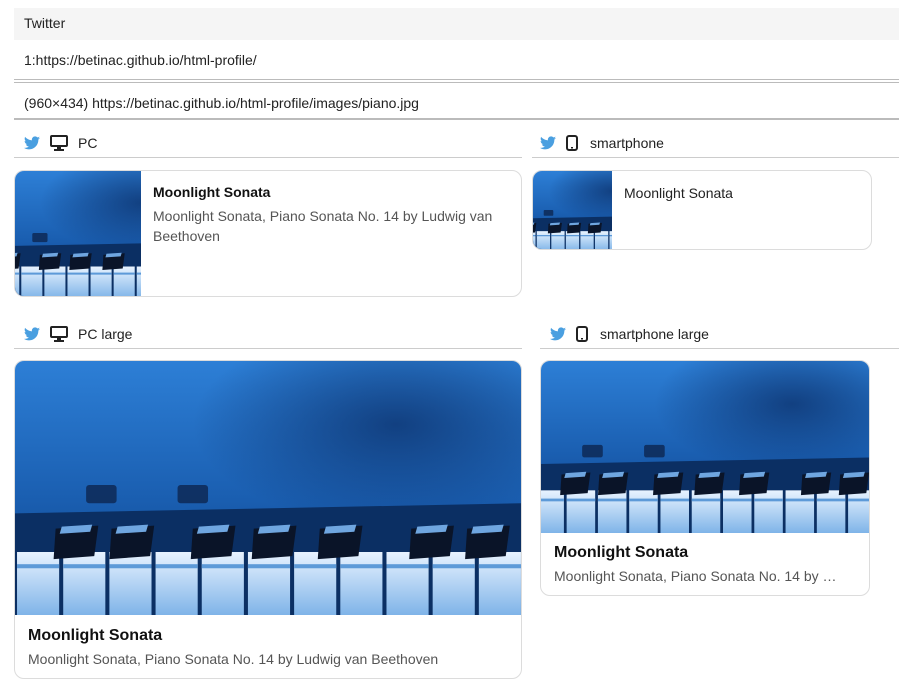 The image size is (899, 683). Describe the element at coordinates (88, 142) in the screenshot. I see `section-pc-label: PC` at that location.